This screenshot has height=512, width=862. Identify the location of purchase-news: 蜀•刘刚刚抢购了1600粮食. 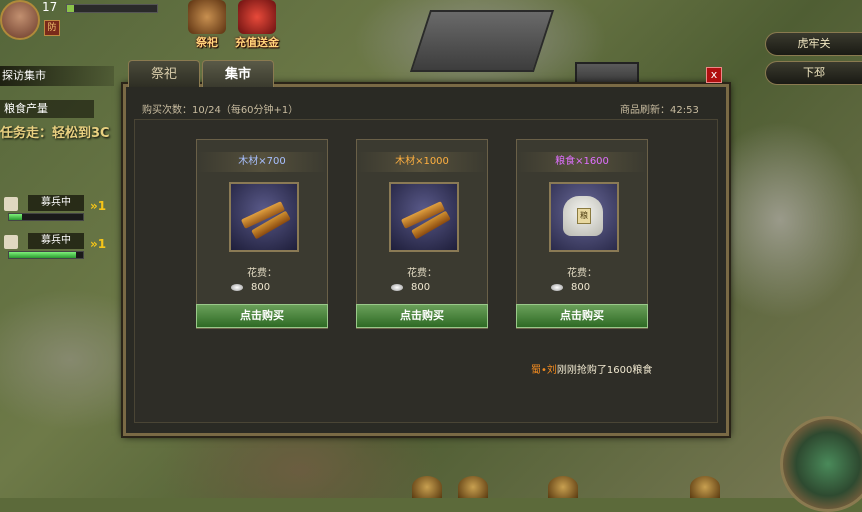
(591, 368).